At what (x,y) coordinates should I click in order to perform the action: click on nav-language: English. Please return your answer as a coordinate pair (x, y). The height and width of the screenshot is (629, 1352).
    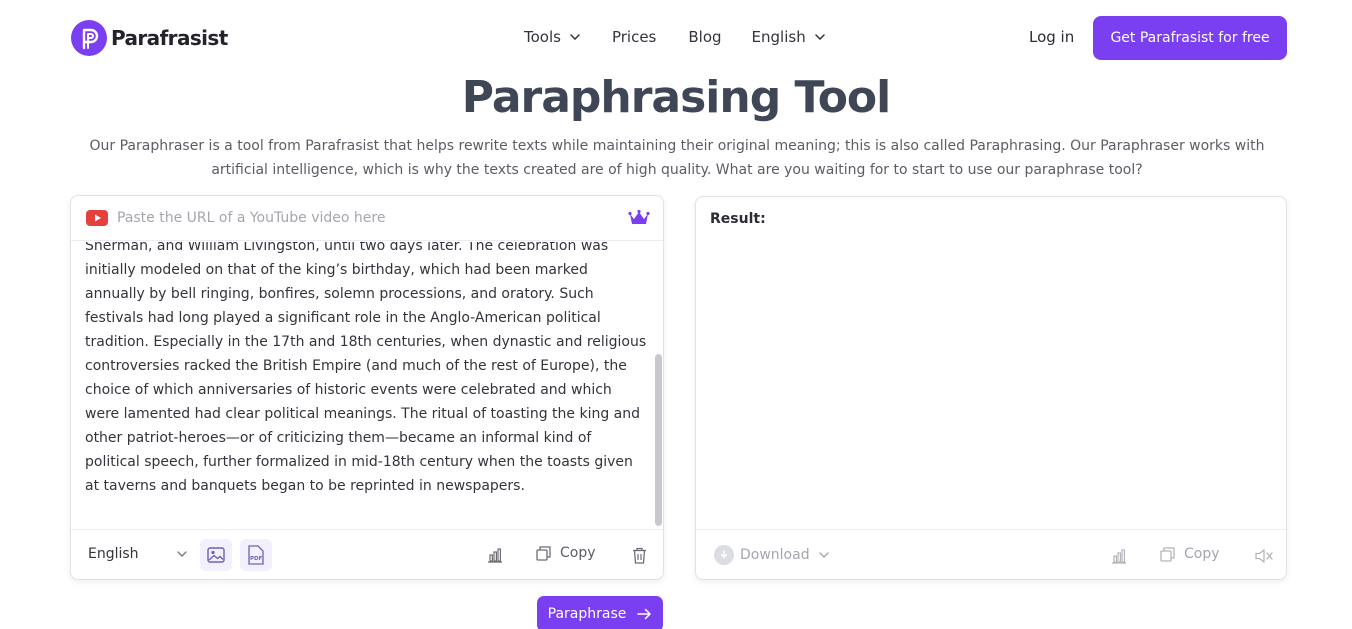
    Looking at the image, I should click on (788, 37).